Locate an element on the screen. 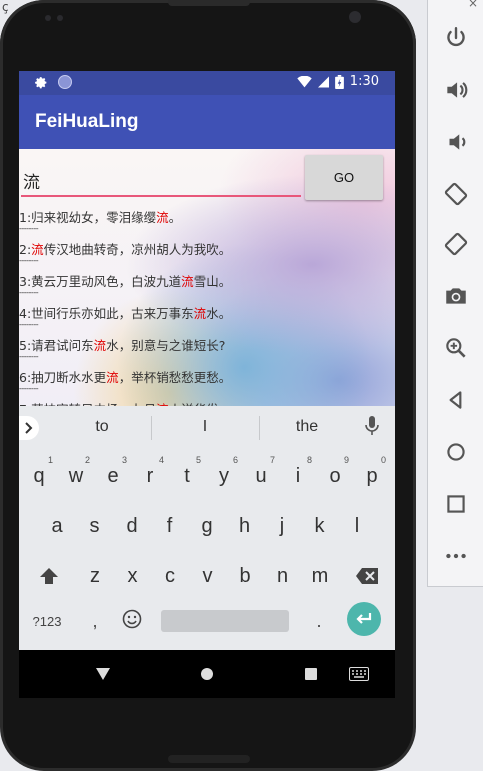 Image resolution: width=483 pixels, height=771 pixels. period-key: . is located at coordinates (319, 621).